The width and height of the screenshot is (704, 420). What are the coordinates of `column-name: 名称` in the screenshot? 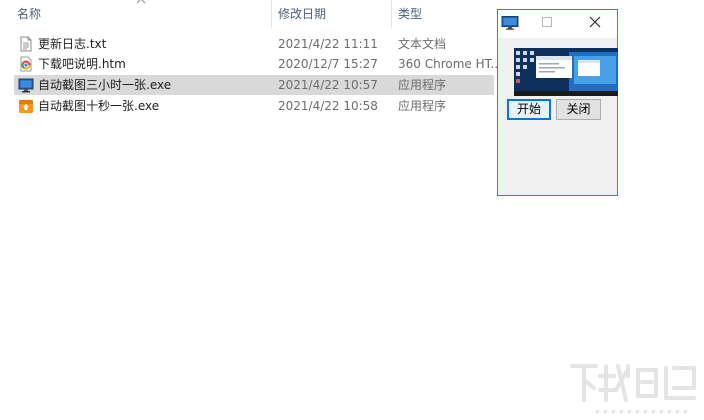 It's located at (29, 14).